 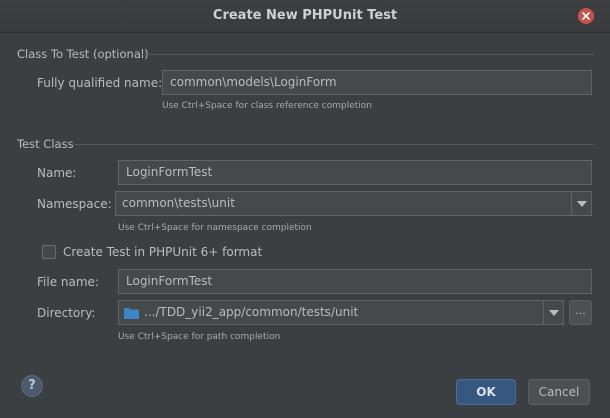 I want to click on close-button, so click(x=586, y=16).